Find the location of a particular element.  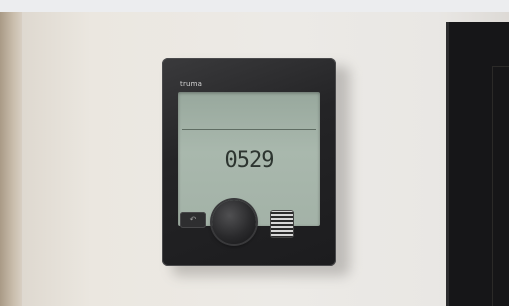

control-row: ↶ is located at coordinates (249, 230).